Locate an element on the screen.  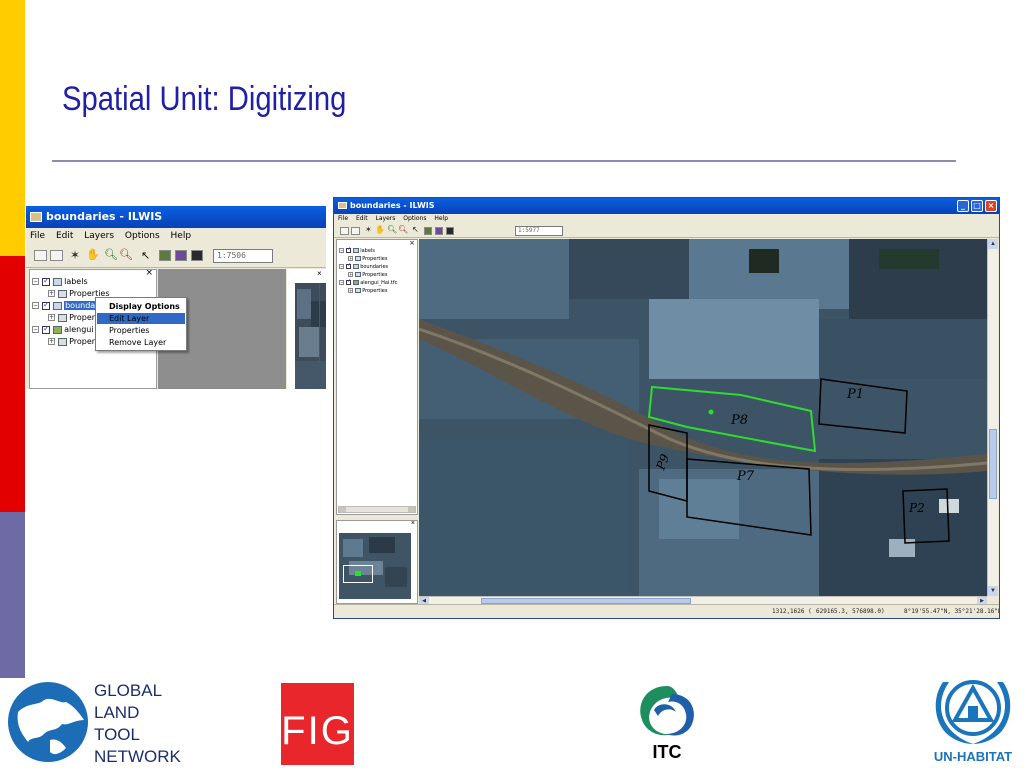
fig-logo-text: FIG is located at coordinates (317, 731).